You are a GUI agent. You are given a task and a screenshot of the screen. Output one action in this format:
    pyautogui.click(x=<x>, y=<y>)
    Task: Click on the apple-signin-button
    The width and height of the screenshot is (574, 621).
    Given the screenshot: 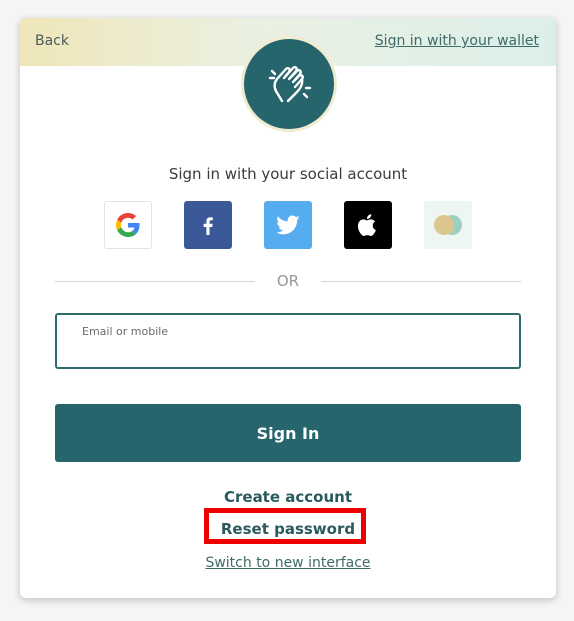 What is the action you would take?
    pyautogui.click(x=368, y=225)
    